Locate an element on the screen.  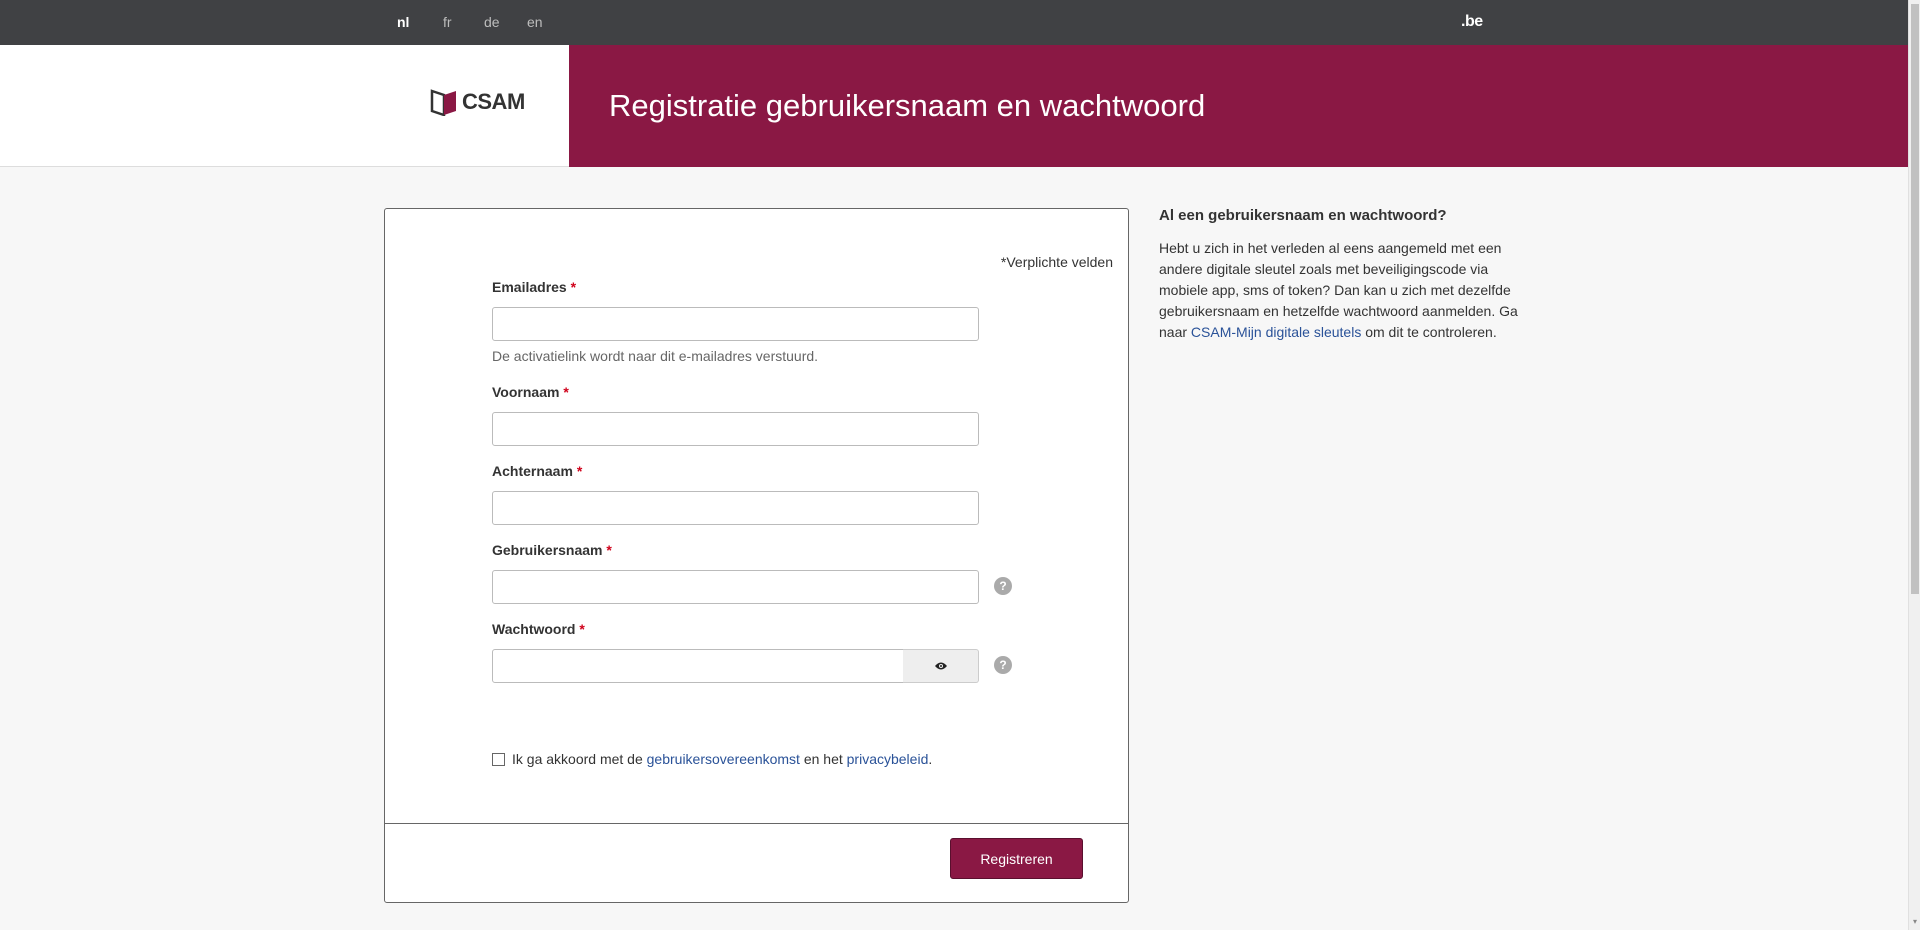
csam-logo: CSAM is located at coordinates (477, 102).